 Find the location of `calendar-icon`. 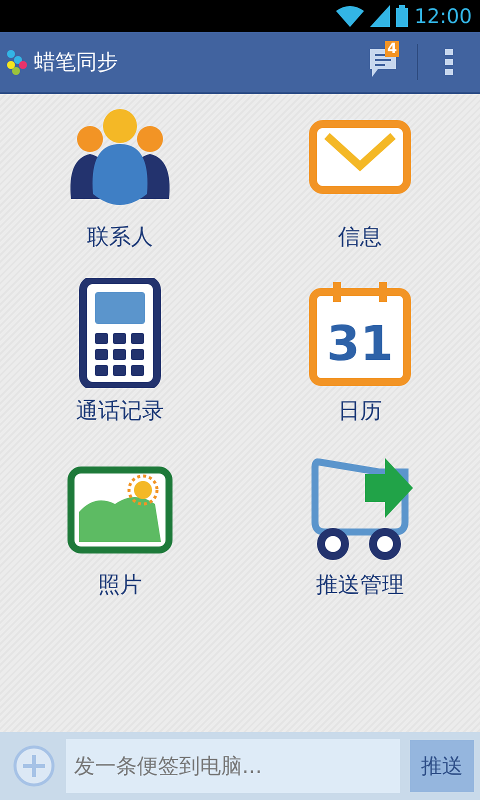

calendar-icon is located at coordinates (360, 334).